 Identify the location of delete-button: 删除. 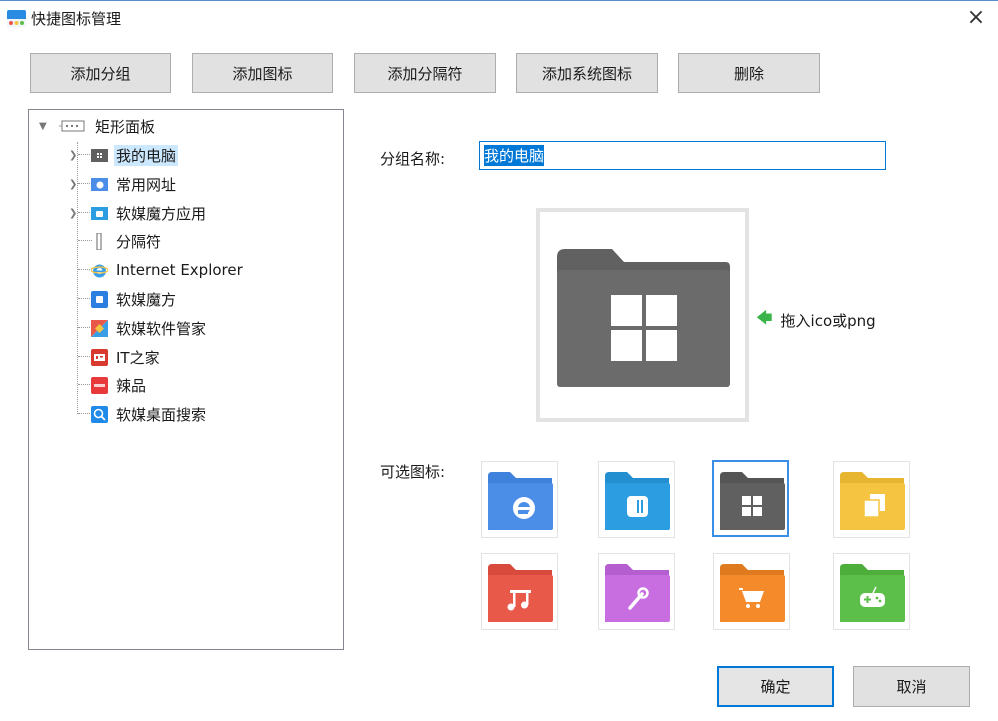
(749, 73).